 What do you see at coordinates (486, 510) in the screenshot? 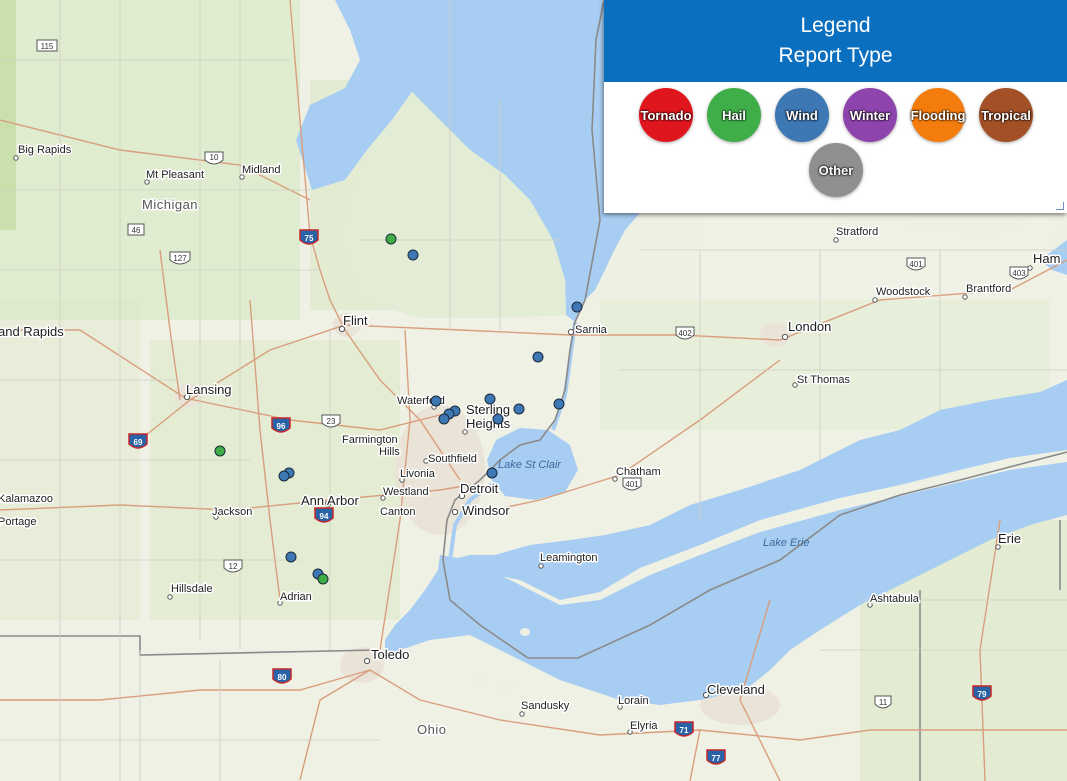
I see `label-windsor: Windsor` at bounding box center [486, 510].